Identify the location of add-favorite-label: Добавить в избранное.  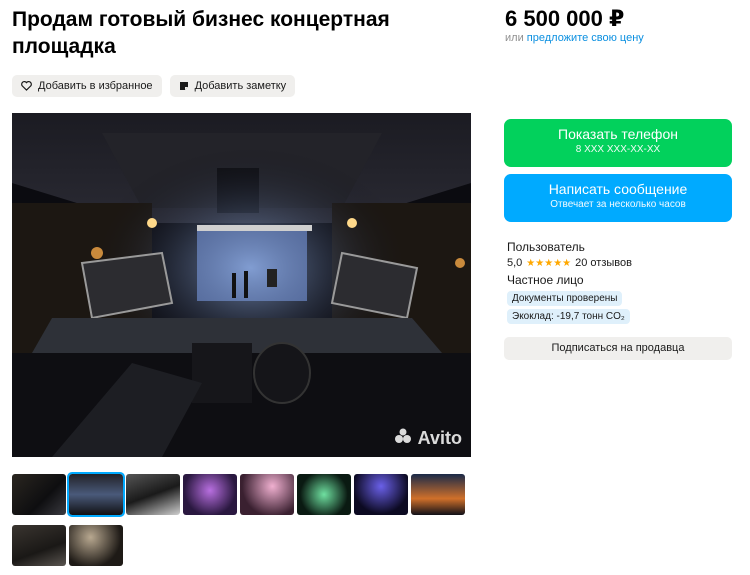
(95, 86).